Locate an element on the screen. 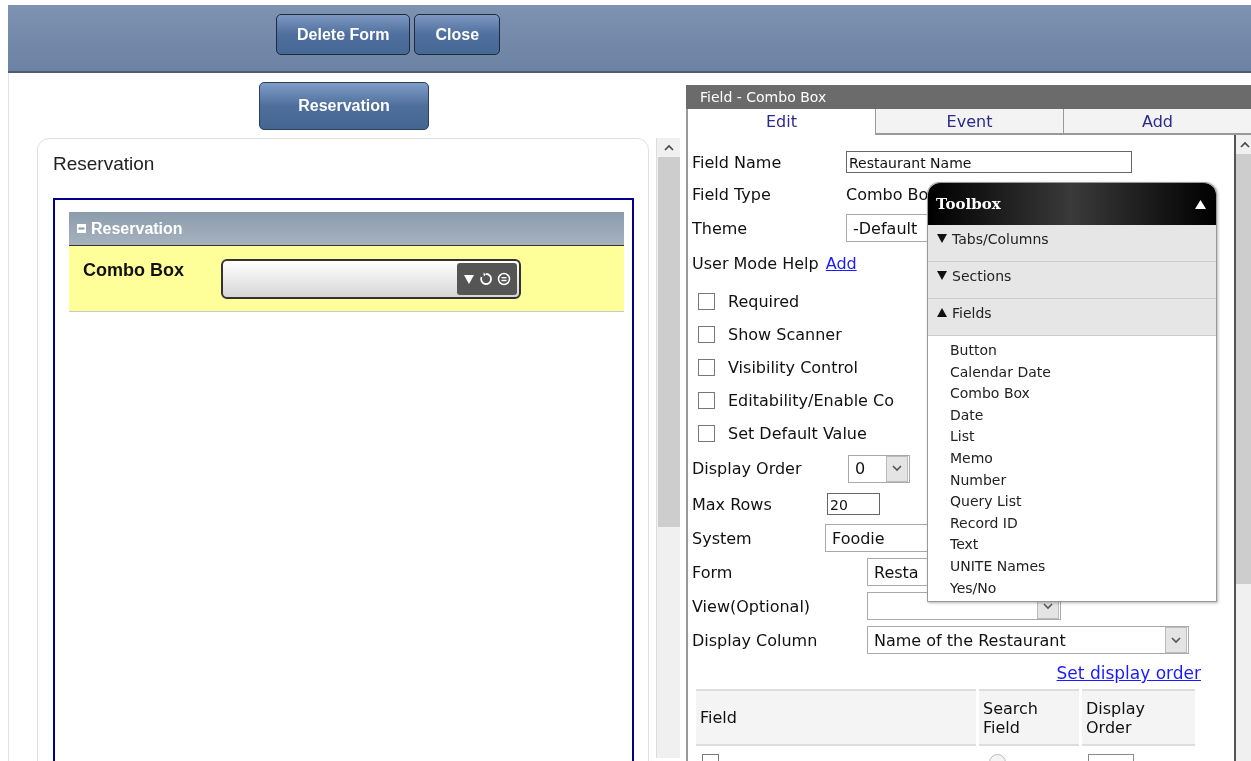 This screenshot has width=1251, height=761. field-label: View(Optional) is located at coordinates (752, 606).